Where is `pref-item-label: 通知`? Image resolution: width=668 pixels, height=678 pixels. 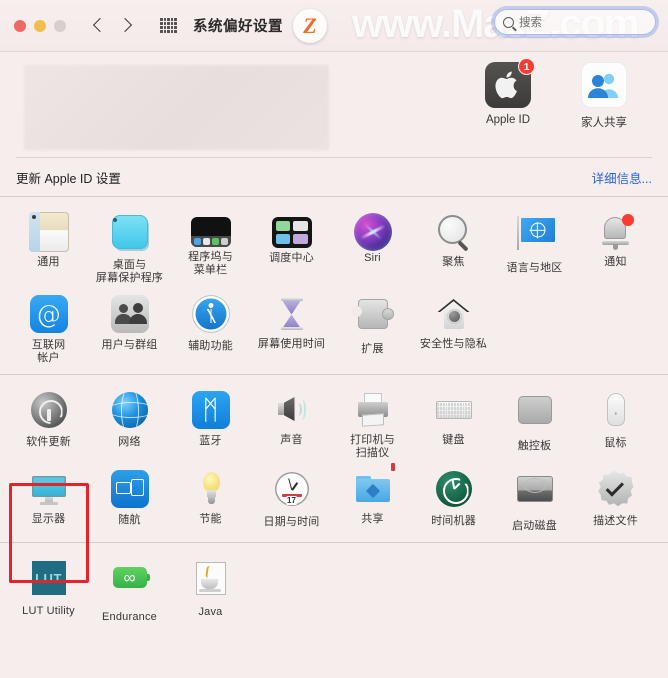 pref-item-label: 通知 is located at coordinates (615, 262).